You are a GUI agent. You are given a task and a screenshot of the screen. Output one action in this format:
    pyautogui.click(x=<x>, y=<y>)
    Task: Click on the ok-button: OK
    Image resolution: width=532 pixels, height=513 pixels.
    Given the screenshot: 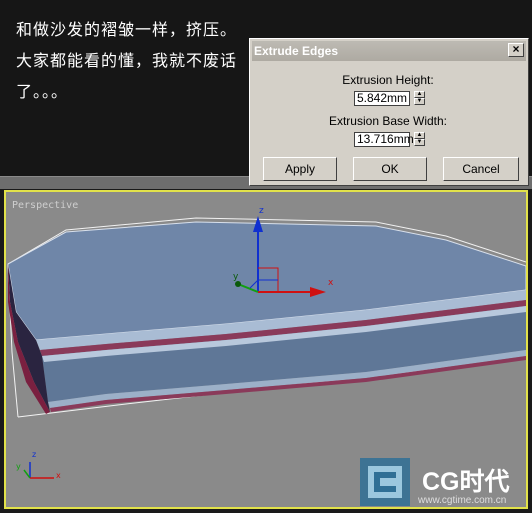 What is the action you would take?
    pyautogui.click(x=390, y=169)
    